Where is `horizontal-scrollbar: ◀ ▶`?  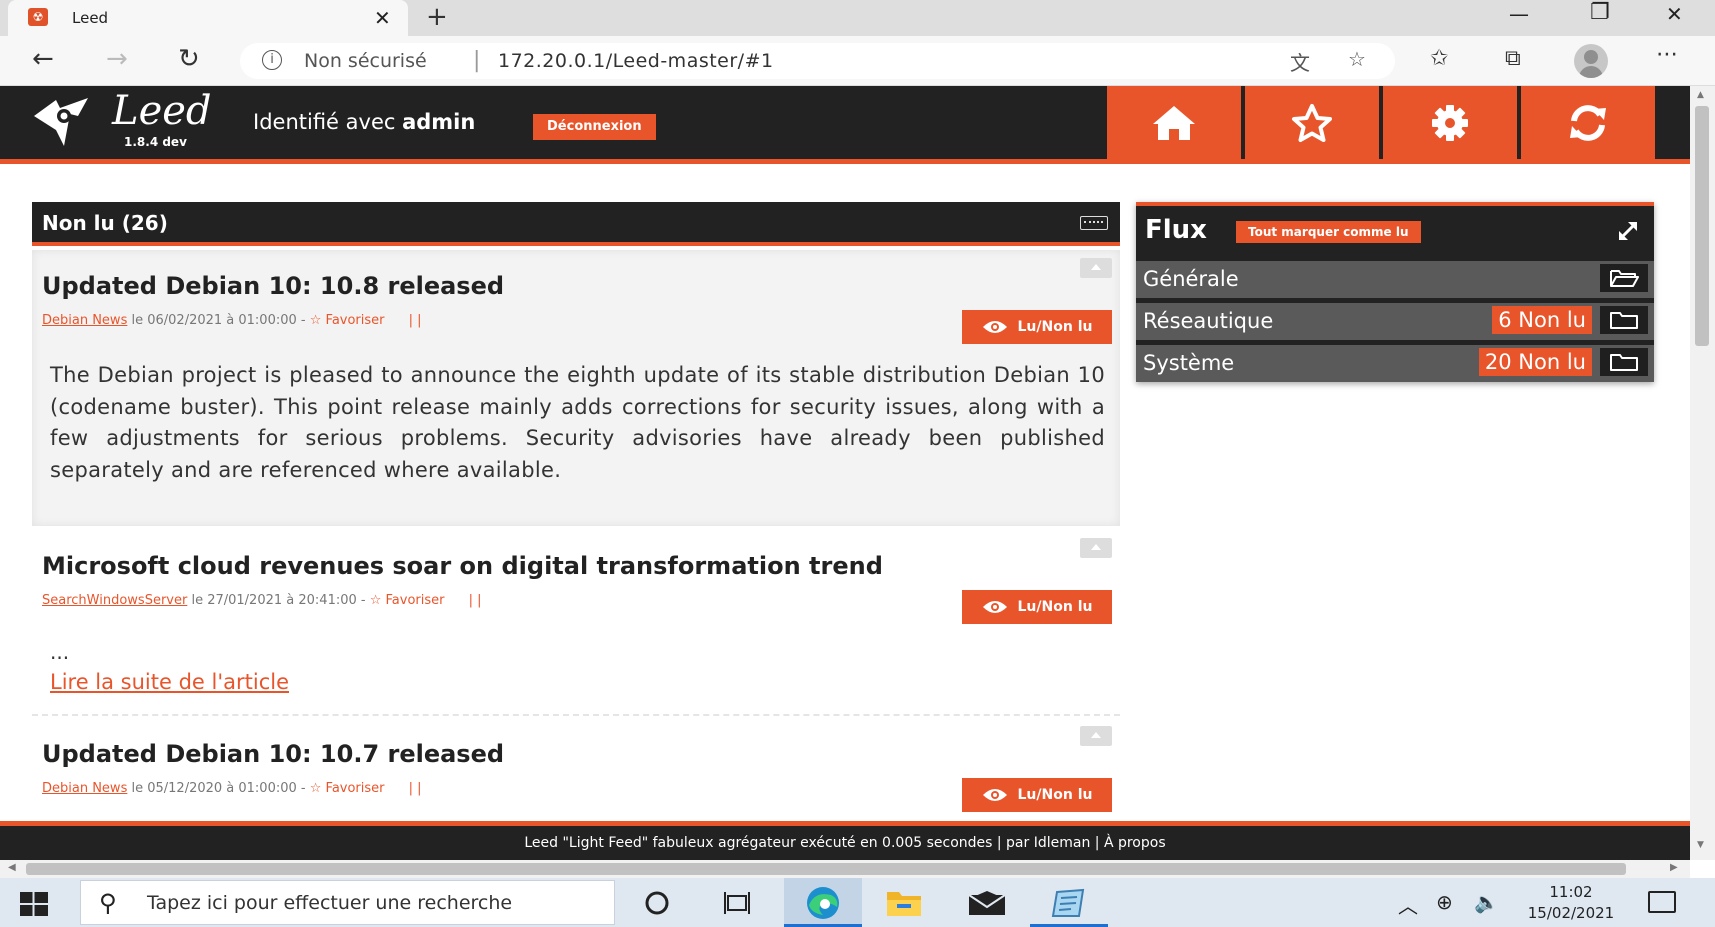
horizontal-scrollbar: ◀ ▶ is located at coordinates (845, 869).